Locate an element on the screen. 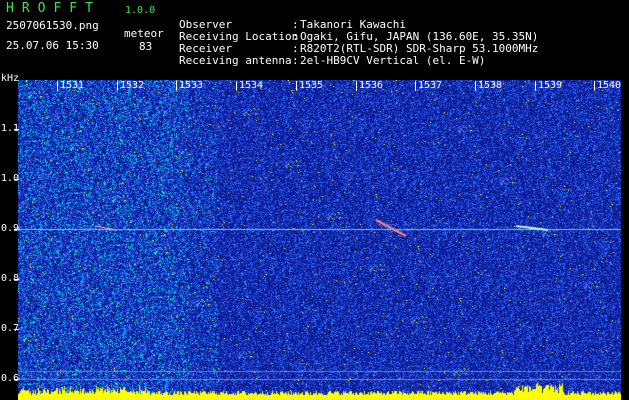 The image size is (629, 400). x-tick-label: 1536 is located at coordinates (369, 86).